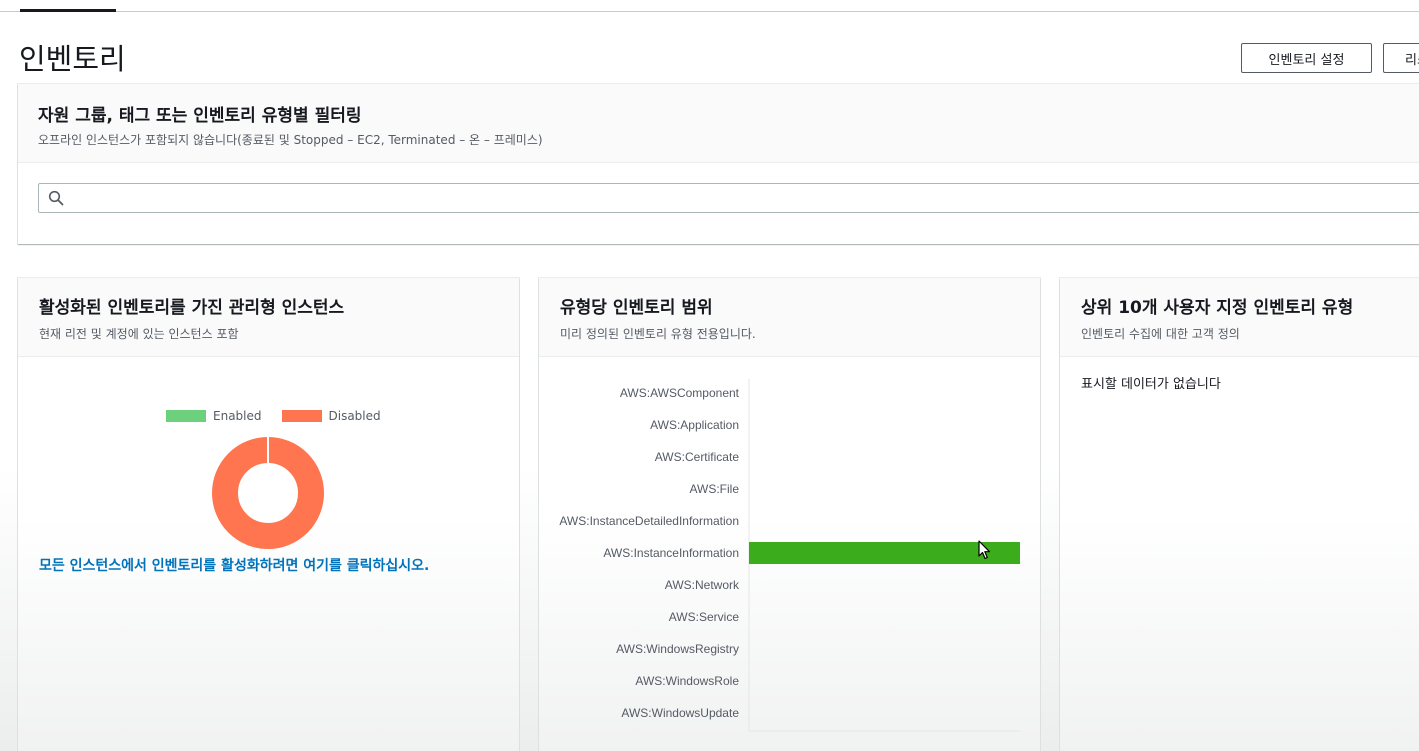 This screenshot has height=751, width=1419. What do you see at coordinates (56, 198) in the screenshot?
I see `search-icon` at bounding box center [56, 198].